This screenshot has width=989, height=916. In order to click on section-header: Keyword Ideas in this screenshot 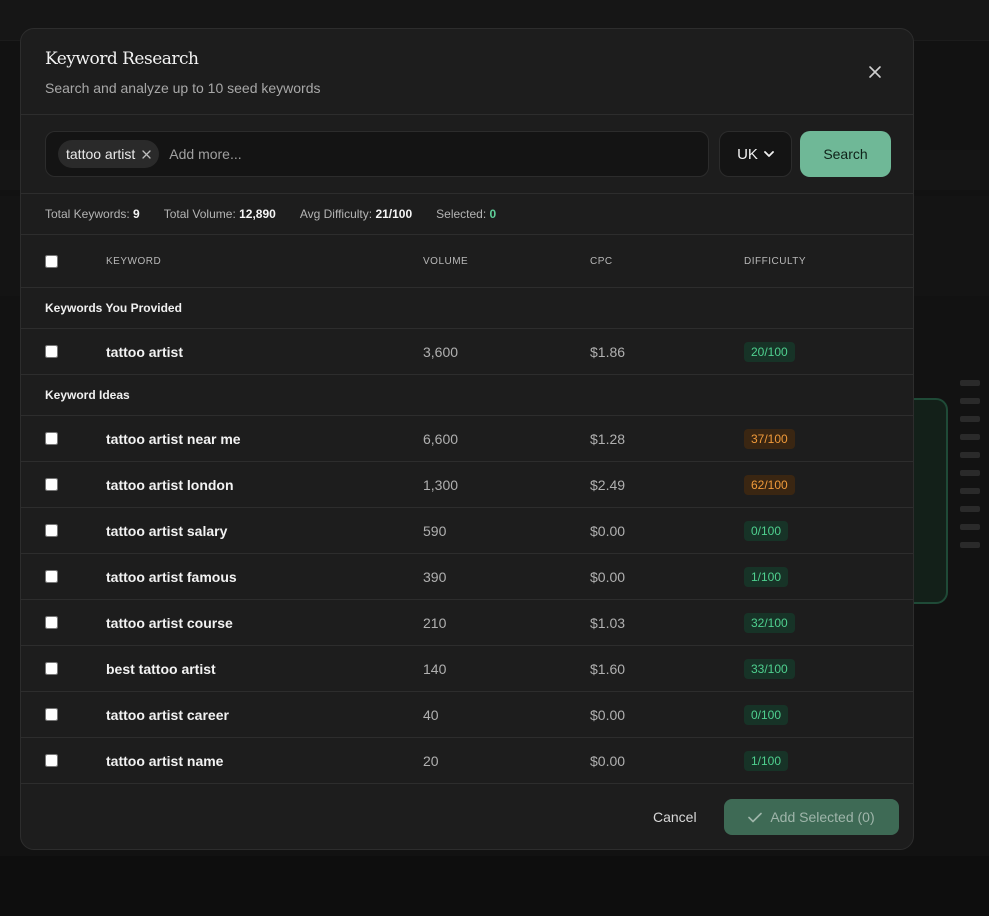, I will do `click(467, 395)`.